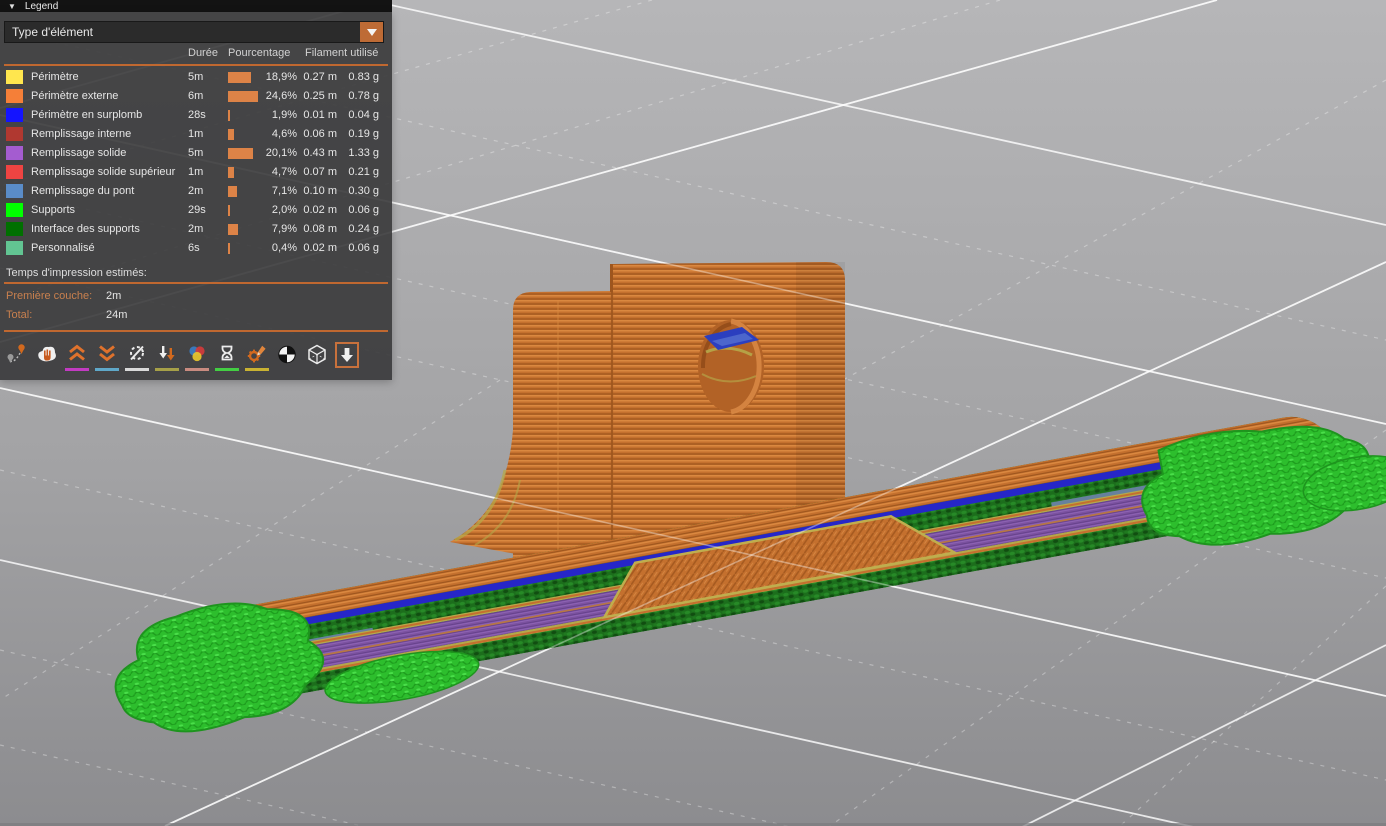  What do you see at coordinates (194, 32) in the screenshot?
I see `view-type-dropdown: Type d'élément` at bounding box center [194, 32].